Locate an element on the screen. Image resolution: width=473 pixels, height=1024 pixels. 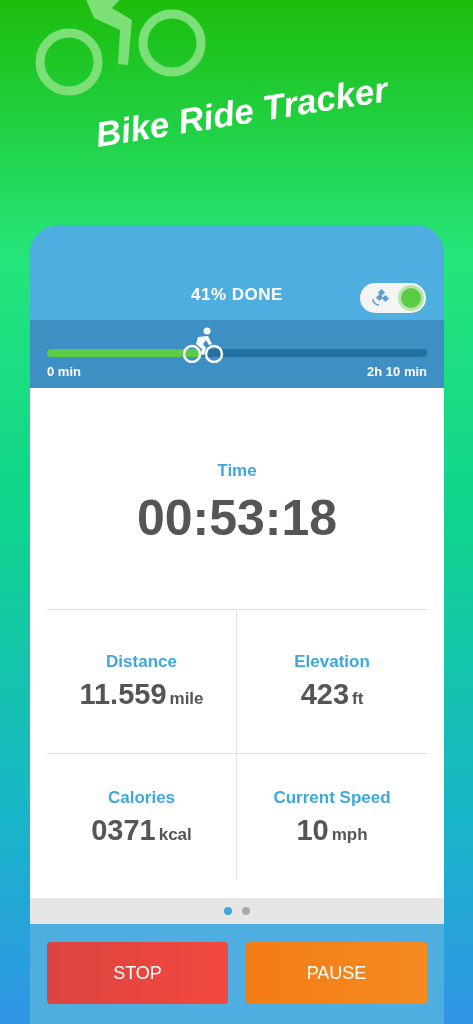
time-value: 00:53:18 is located at coordinates (237, 517).